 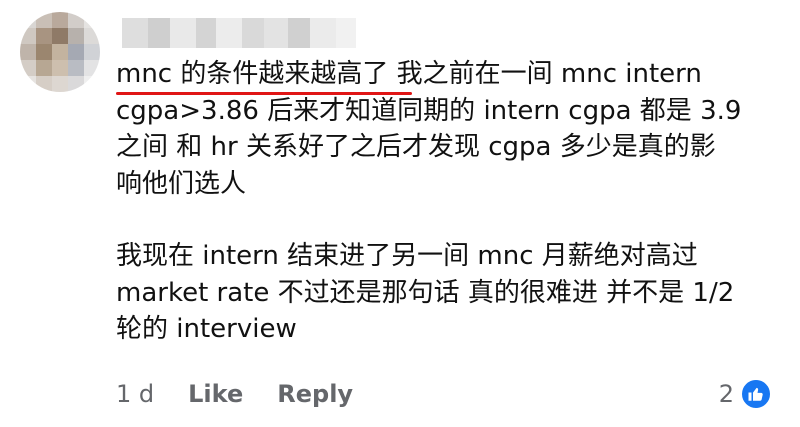 I want to click on thumbs-up-glyph, so click(x=755, y=394).